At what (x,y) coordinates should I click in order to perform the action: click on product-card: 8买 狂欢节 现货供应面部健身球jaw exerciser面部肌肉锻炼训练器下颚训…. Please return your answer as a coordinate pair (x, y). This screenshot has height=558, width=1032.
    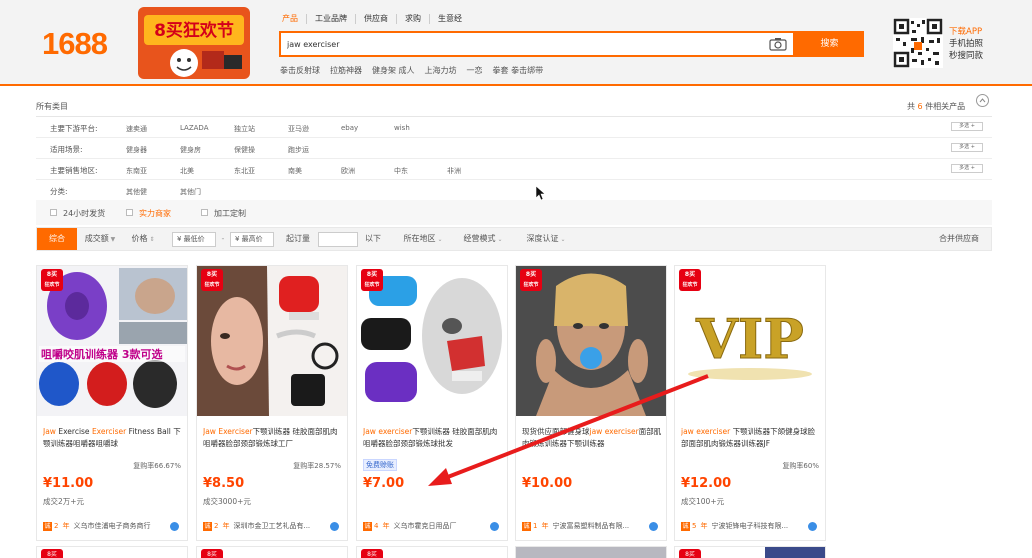
    Looking at the image, I should click on (591, 403).